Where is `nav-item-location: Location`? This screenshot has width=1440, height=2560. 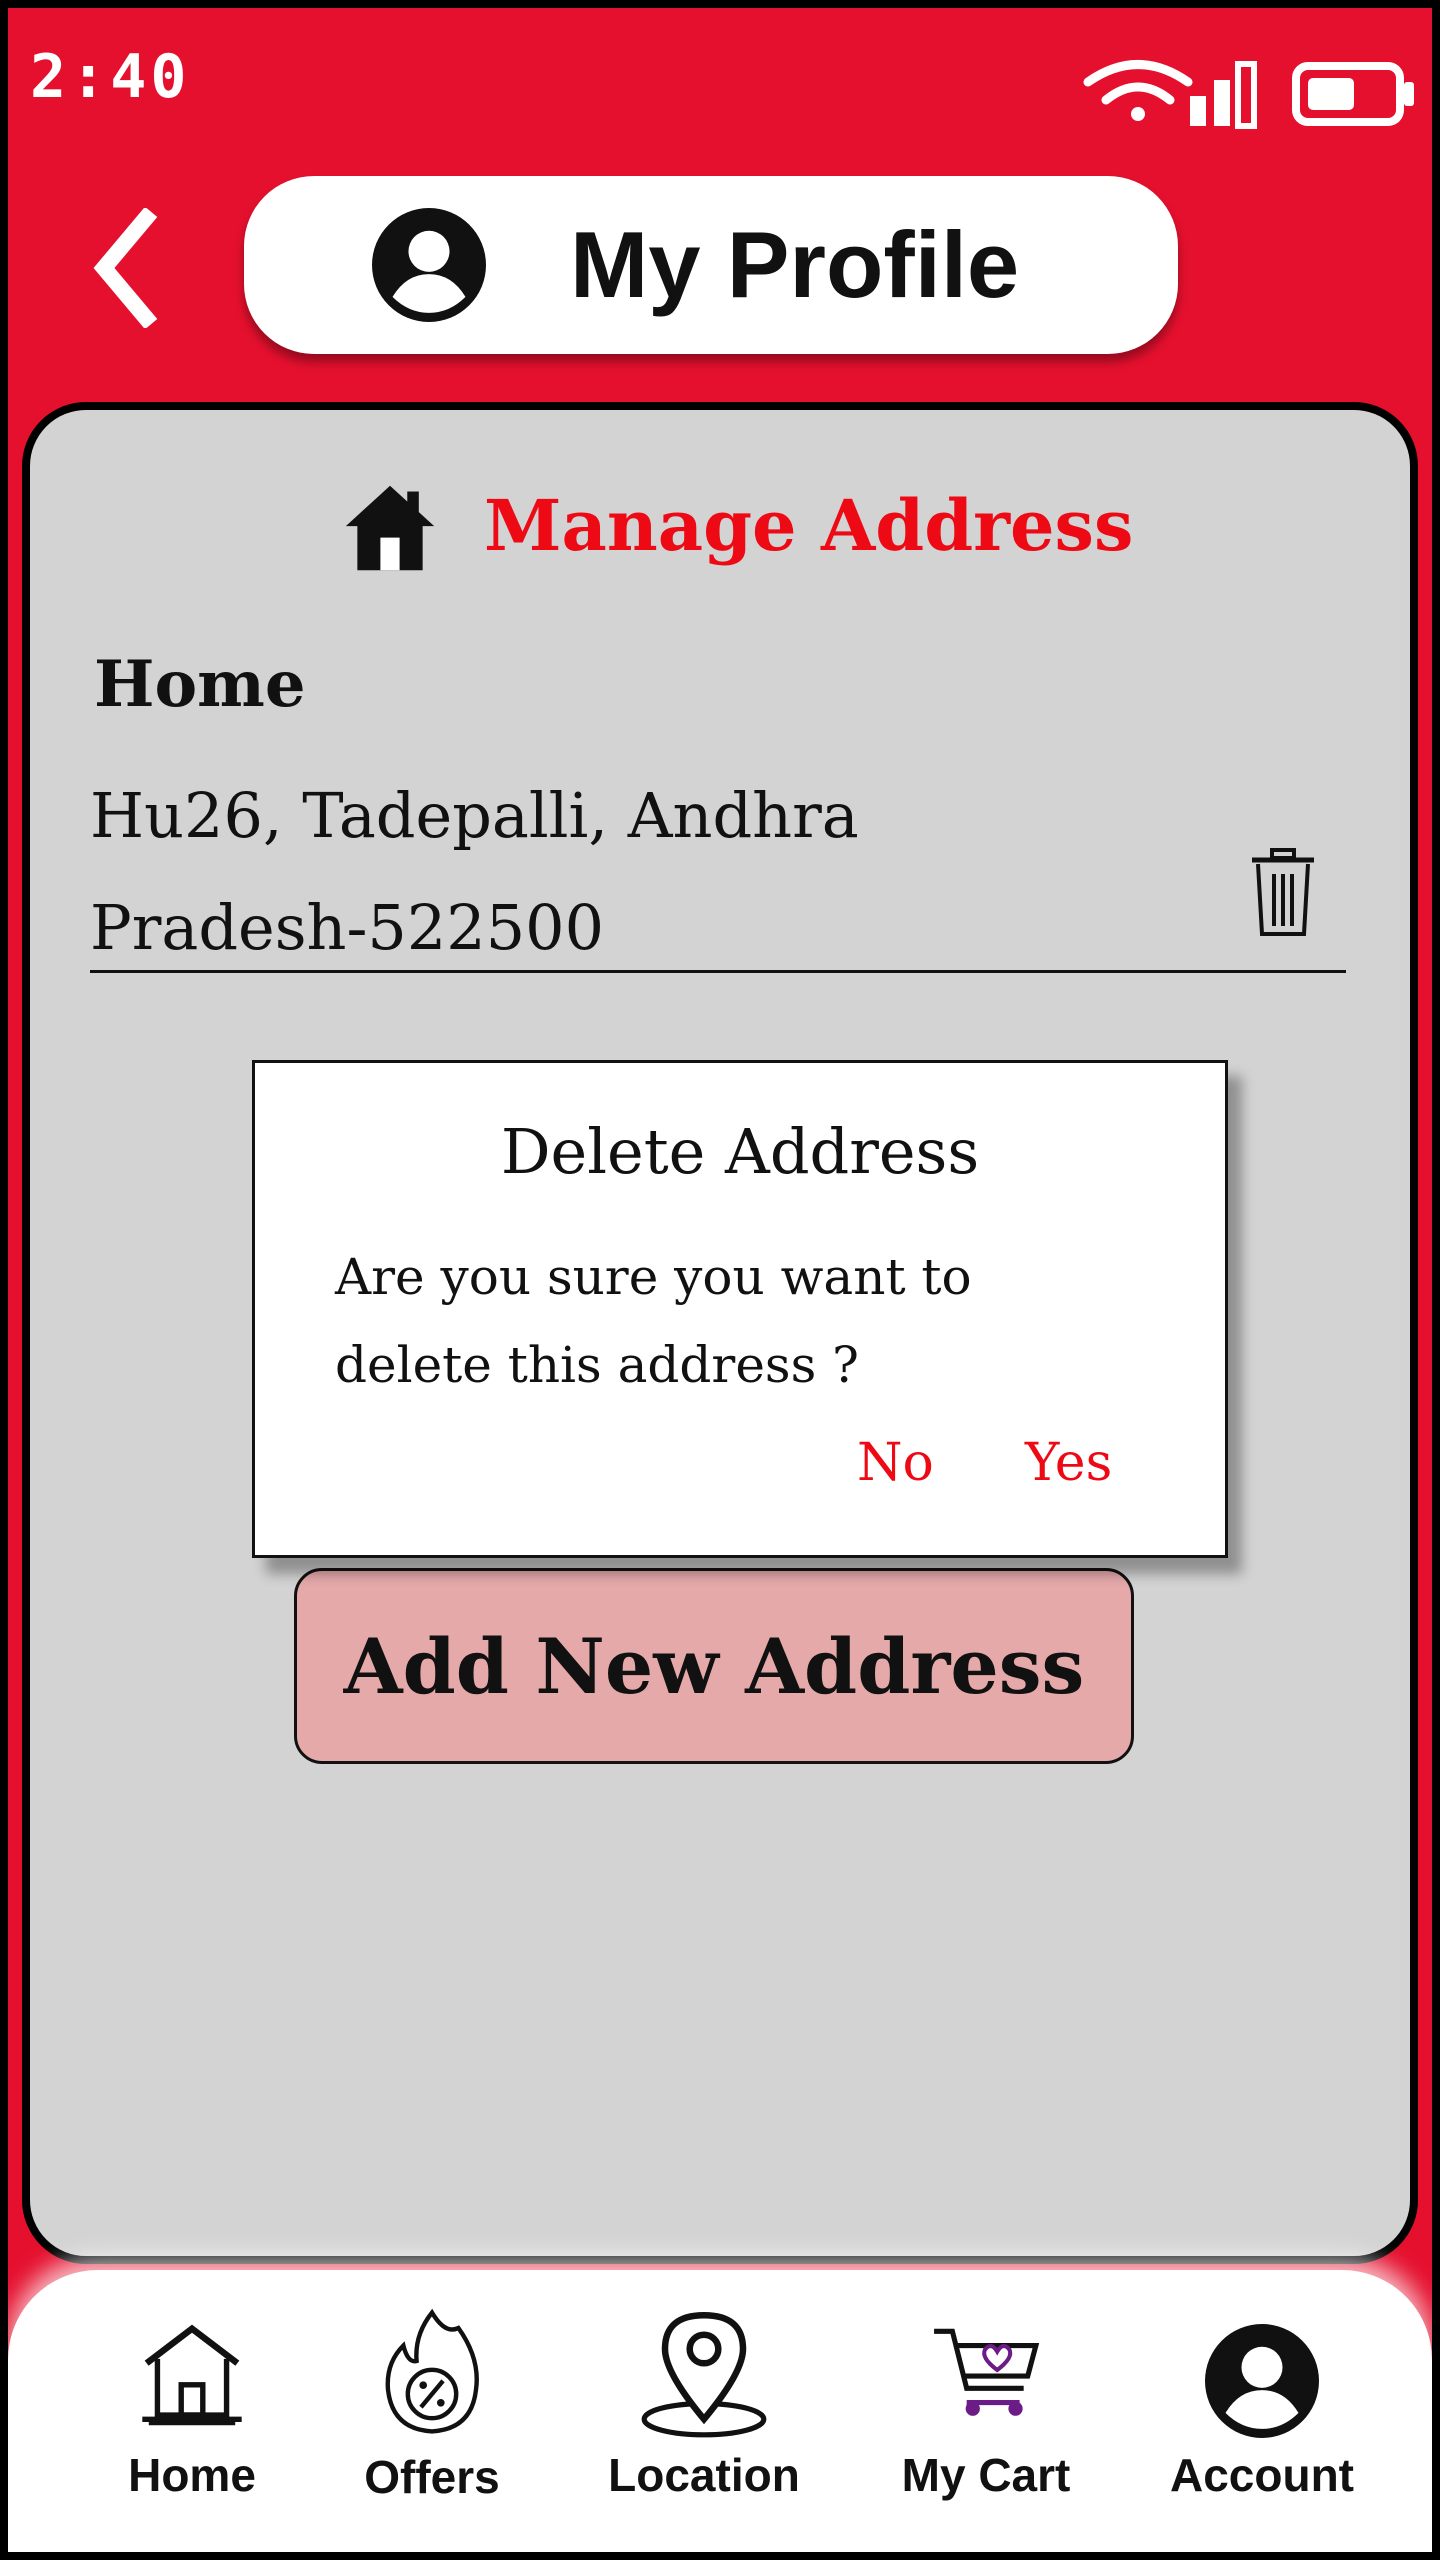
nav-item-location: Location is located at coordinates (704, 2411).